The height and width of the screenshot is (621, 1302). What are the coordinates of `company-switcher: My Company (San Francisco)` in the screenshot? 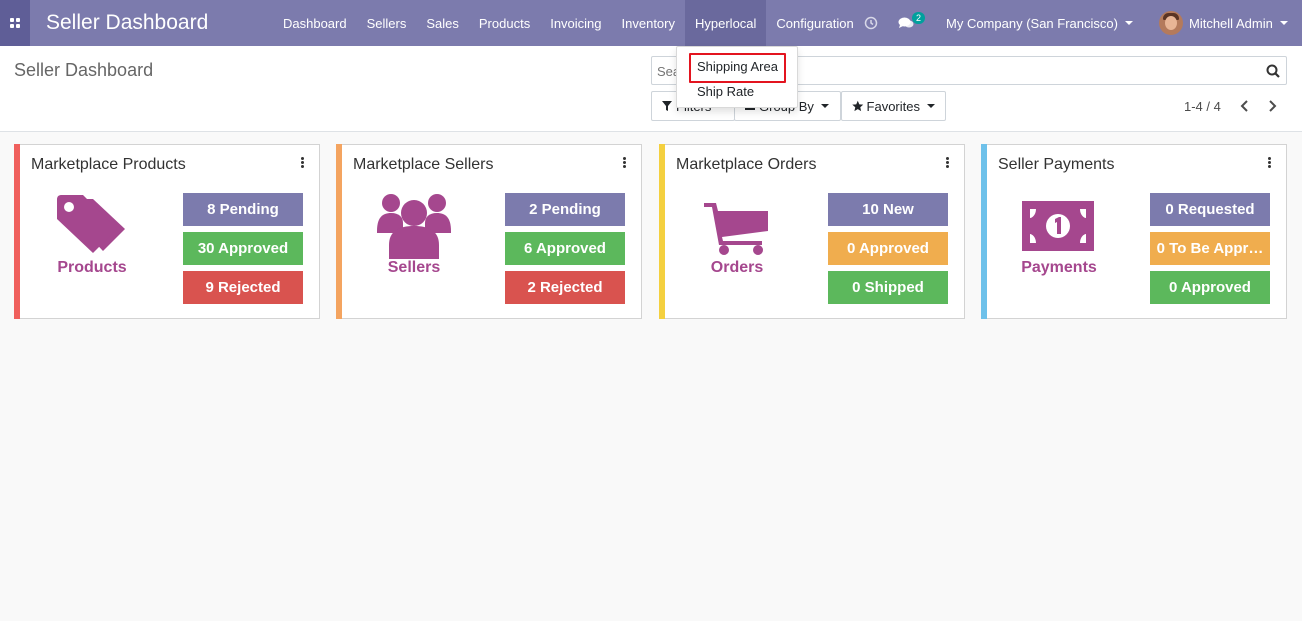 It's located at (1039, 23).